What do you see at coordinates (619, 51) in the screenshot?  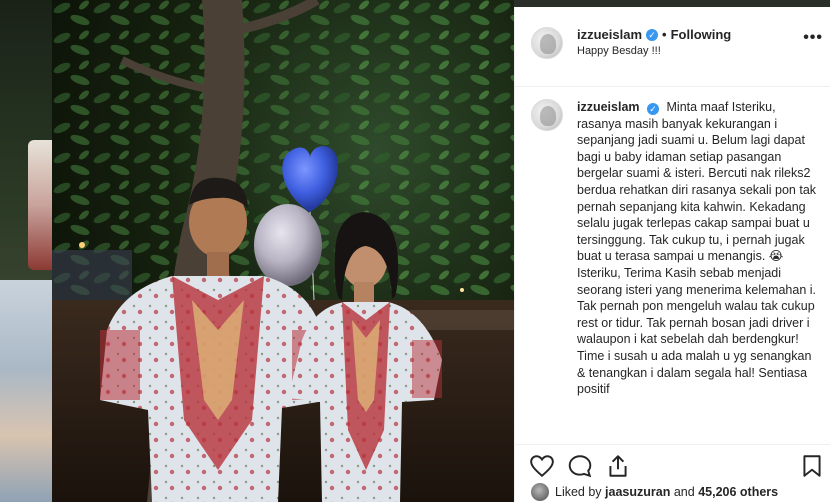 I see `post-location: Happy Besday !!!` at bounding box center [619, 51].